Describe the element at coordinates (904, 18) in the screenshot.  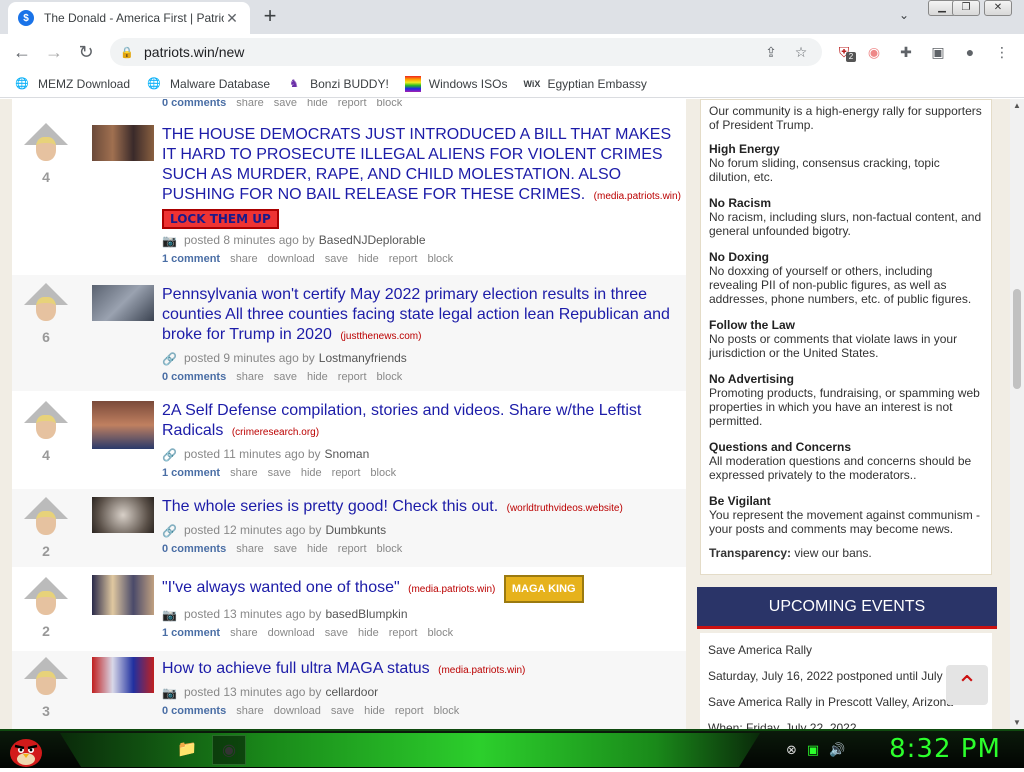
I see `chevron-down-icon: ⌄` at that location.